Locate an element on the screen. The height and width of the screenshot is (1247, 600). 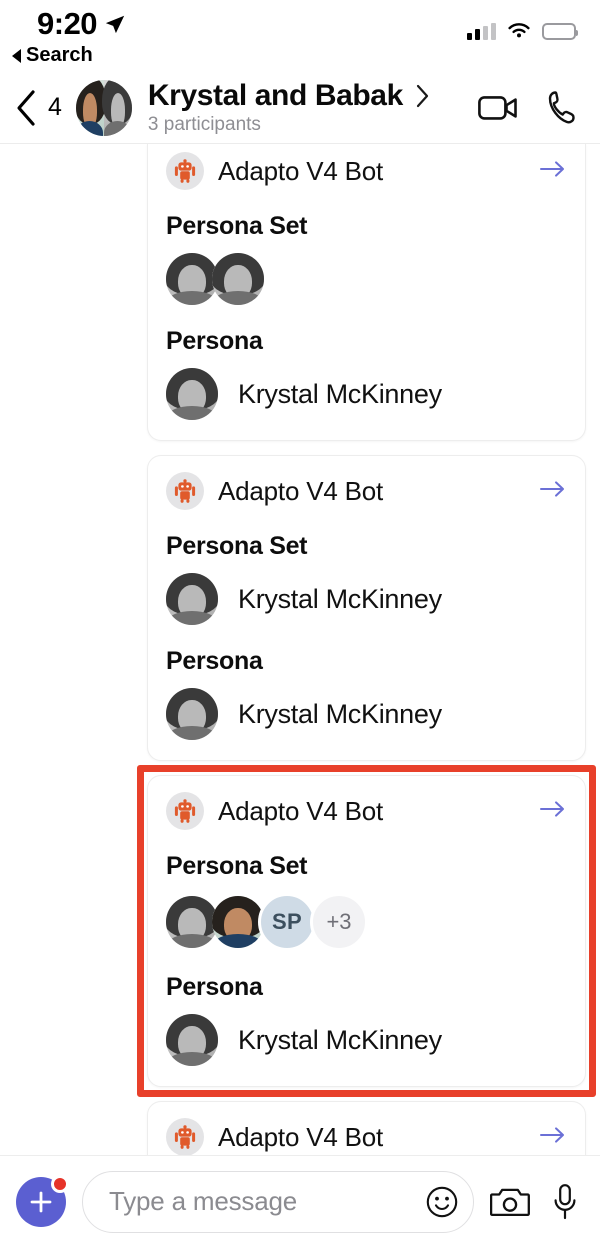
back-to-search-label: Search is located at coordinates (59, 55).